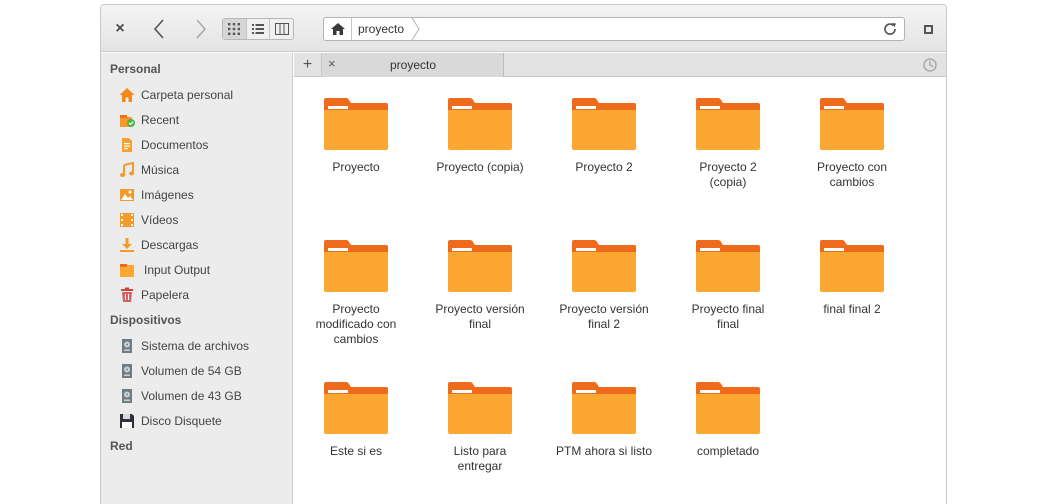 This screenshot has width=1047, height=504. I want to click on folder-item: Proyecto (copia), so click(480, 136).